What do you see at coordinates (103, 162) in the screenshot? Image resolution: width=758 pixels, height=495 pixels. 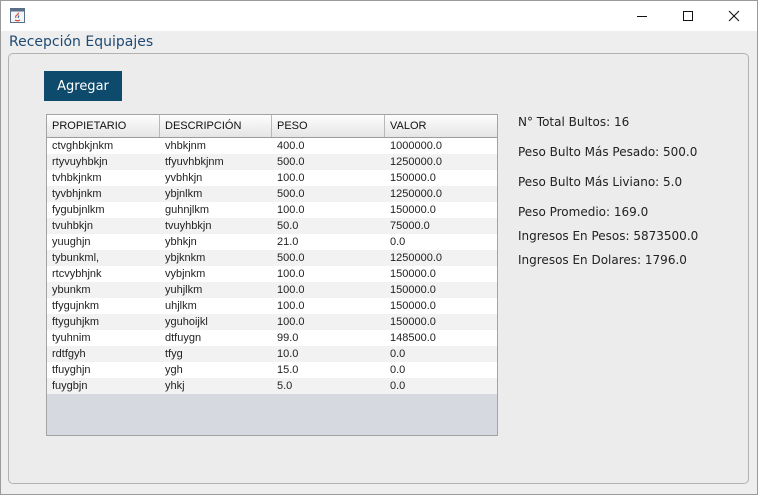 I see `cell-propietario: rtyvuyhbkjn` at bounding box center [103, 162].